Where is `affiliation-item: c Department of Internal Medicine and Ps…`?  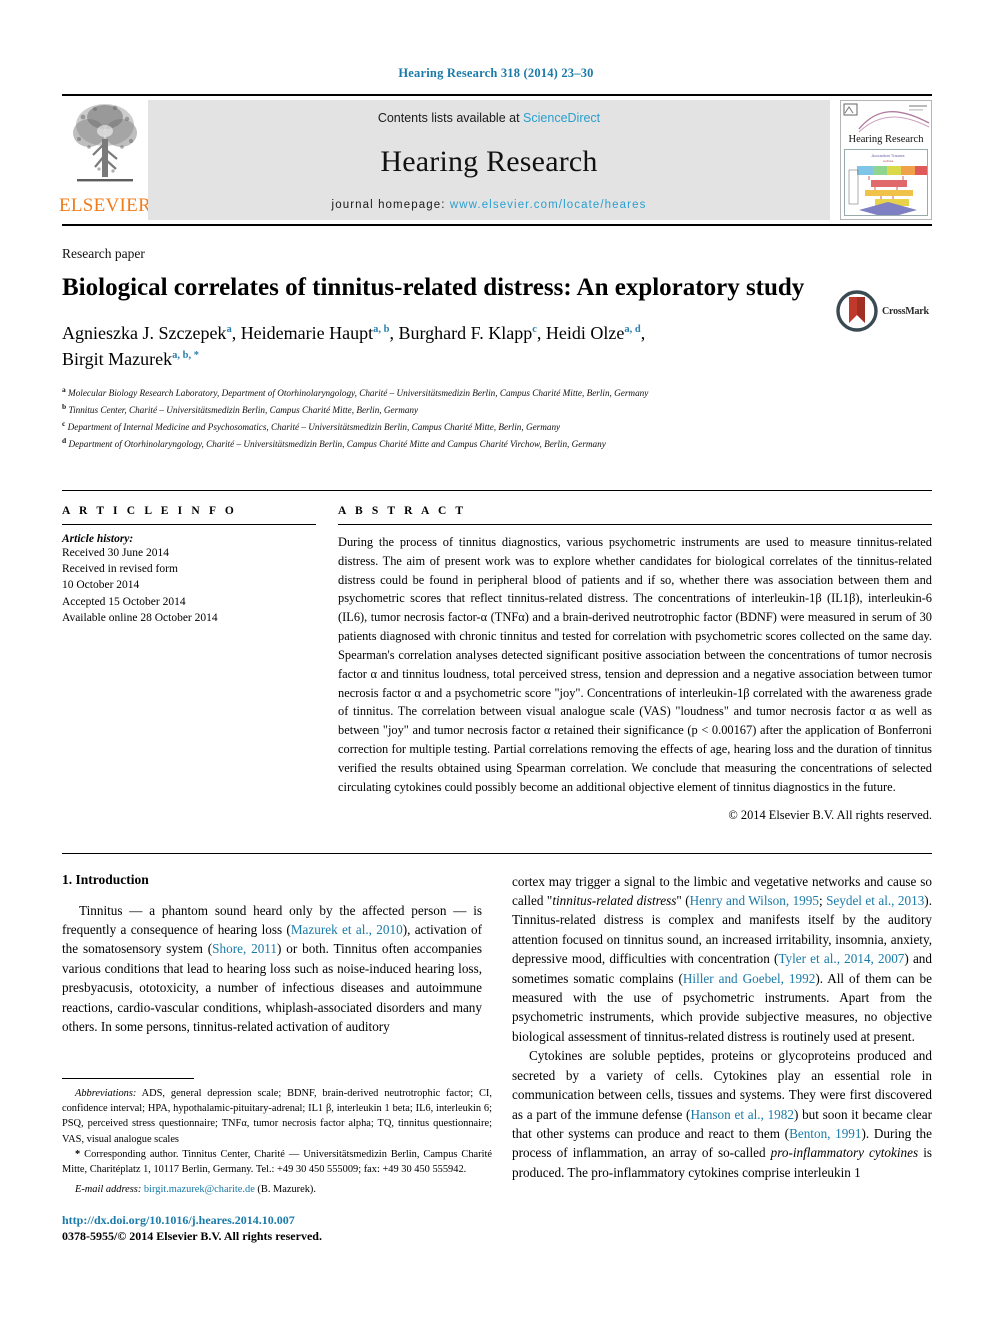 affiliation-item: c Department of Internal Medicine and Ps… is located at coordinates (497, 426).